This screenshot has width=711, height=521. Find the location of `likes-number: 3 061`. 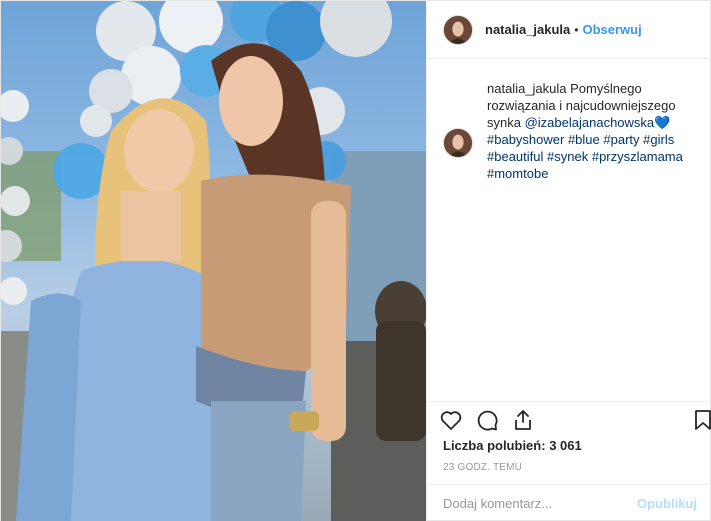

likes-number: 3 061 is located at coordinates (565, 445).